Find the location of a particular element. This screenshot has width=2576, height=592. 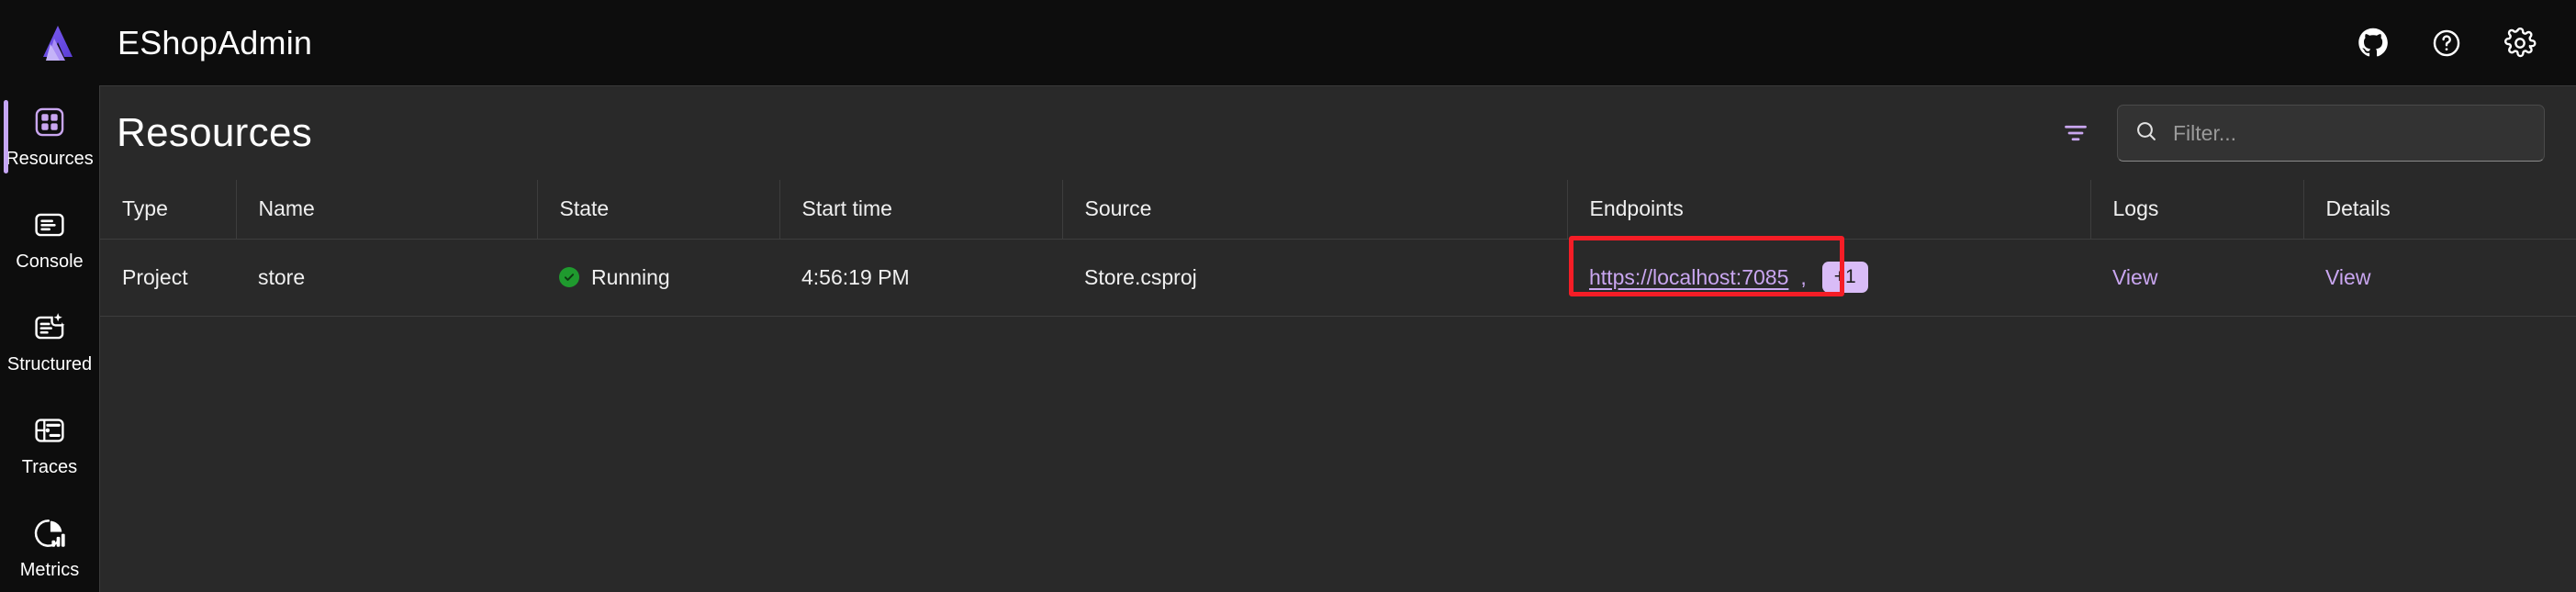

sidebar-item-label: Console is located at coordinates (50, 261).